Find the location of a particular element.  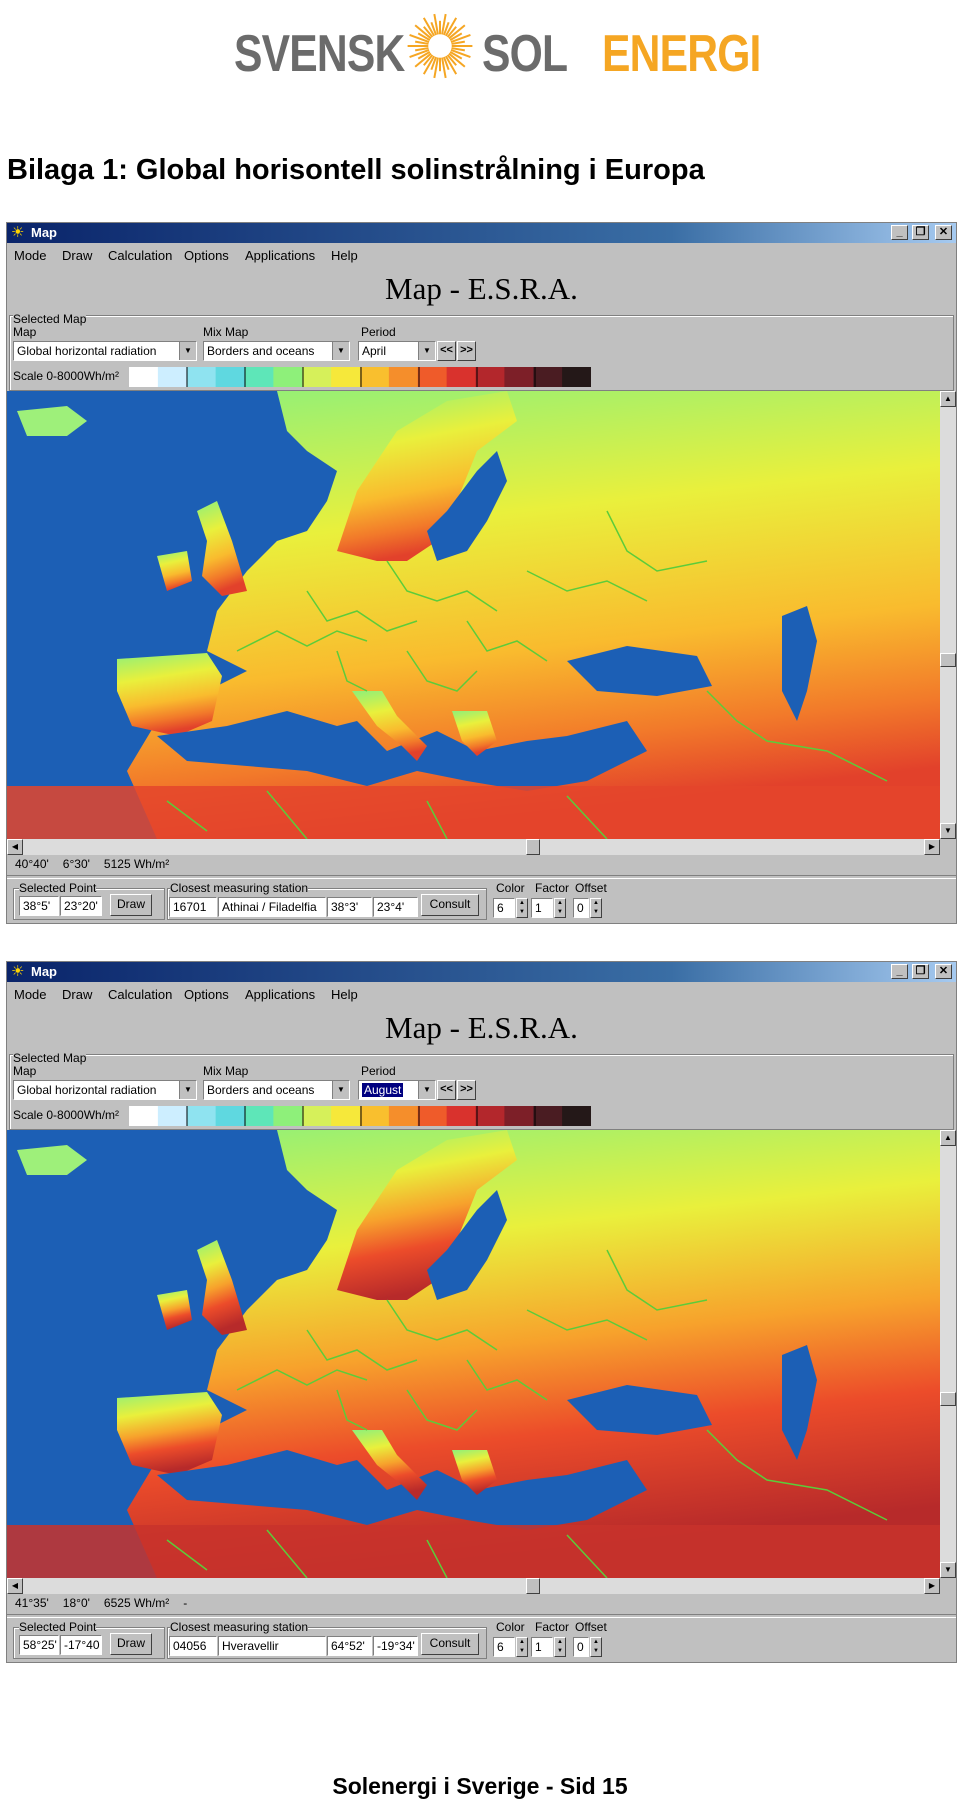

station-longitude-field: -19°34' is located at coordinates (395, 1646).